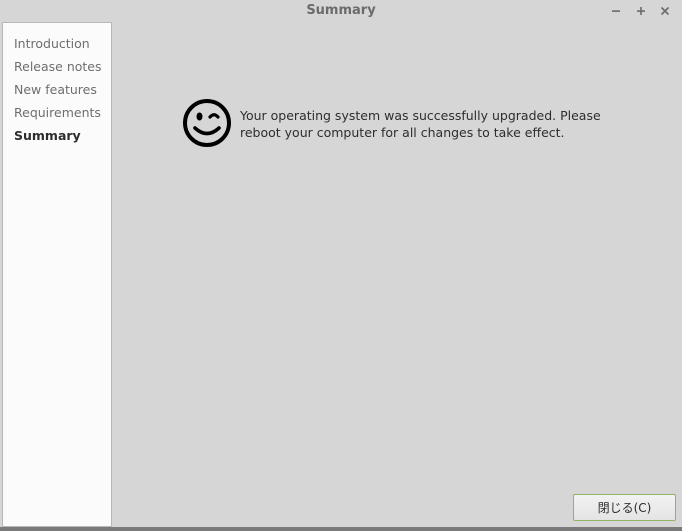 The width and height of the screenshot is (682, 531). What do you see at coordinates (55, 89) in the screenshot?
I see `sidebar-item-new-features: New features` at bounding box center [55, 89].